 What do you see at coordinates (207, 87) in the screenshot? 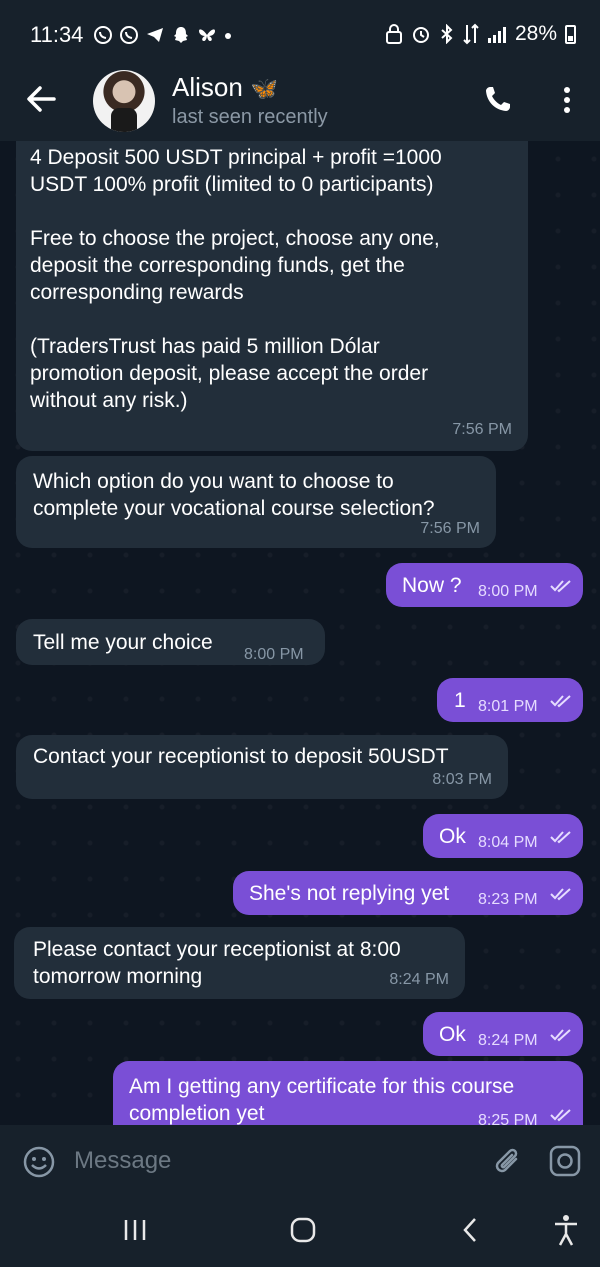
I see `contact-name-text: Alison` at bounding box center [207, 87].